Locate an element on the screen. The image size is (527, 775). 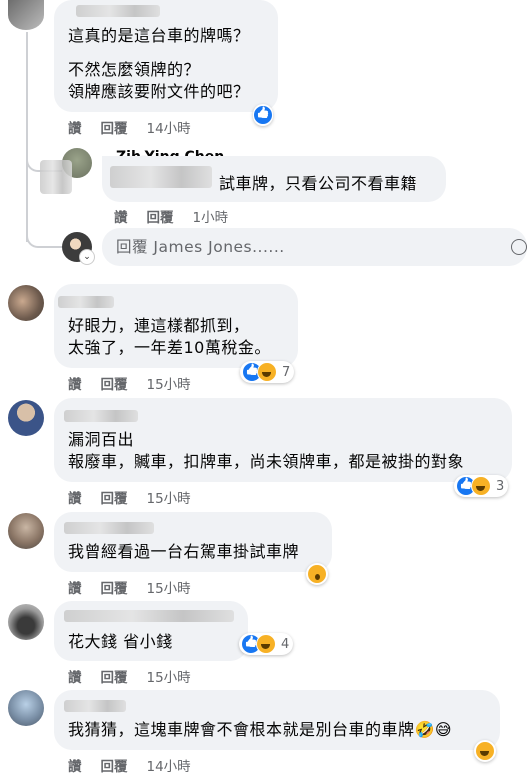
author-name-partial: Zih-Ying Chen is located at coordinates (170, 151).